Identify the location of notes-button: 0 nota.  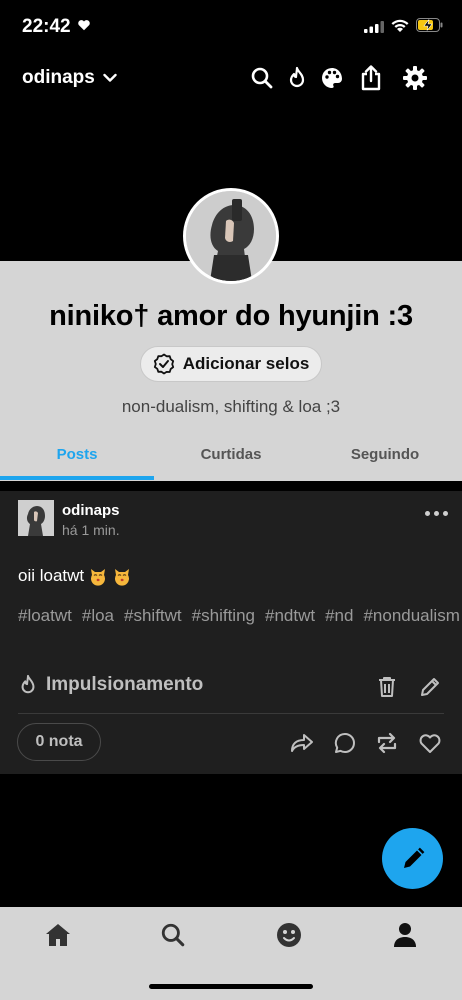
(59, 742).